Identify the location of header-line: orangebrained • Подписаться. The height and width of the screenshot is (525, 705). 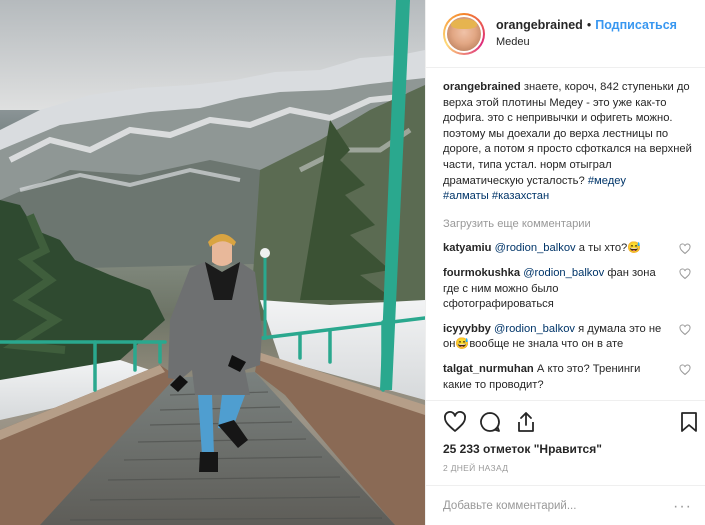
(586, 25).